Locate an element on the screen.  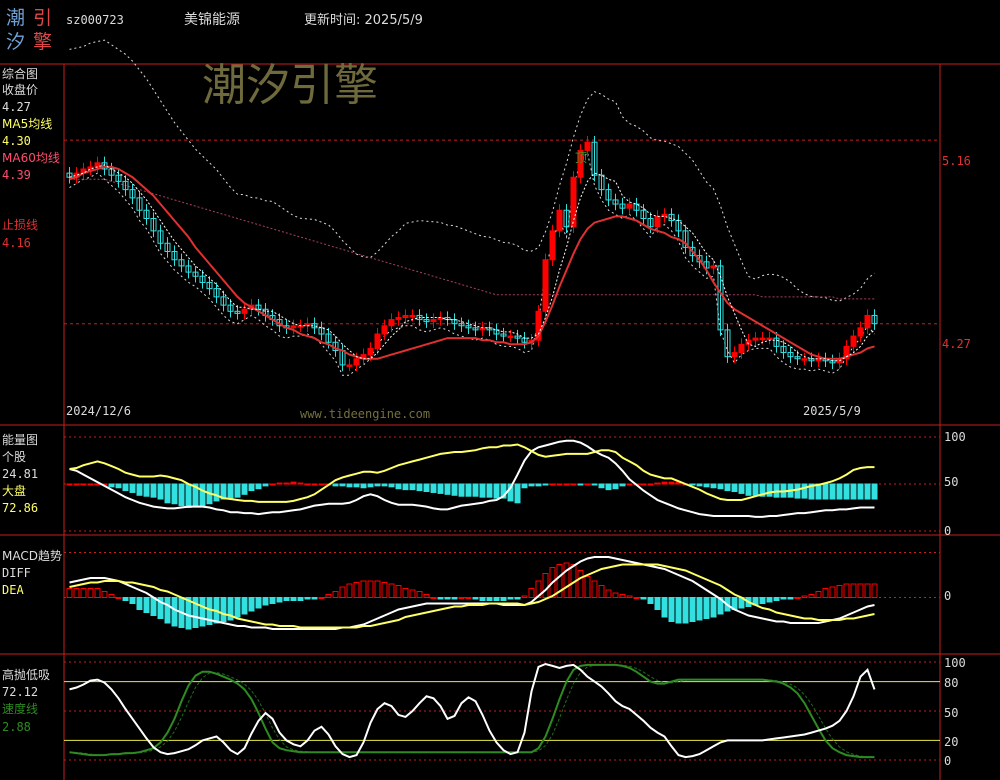
macd-panel-title: MACD趋势 is located at coordinates (32, 556).